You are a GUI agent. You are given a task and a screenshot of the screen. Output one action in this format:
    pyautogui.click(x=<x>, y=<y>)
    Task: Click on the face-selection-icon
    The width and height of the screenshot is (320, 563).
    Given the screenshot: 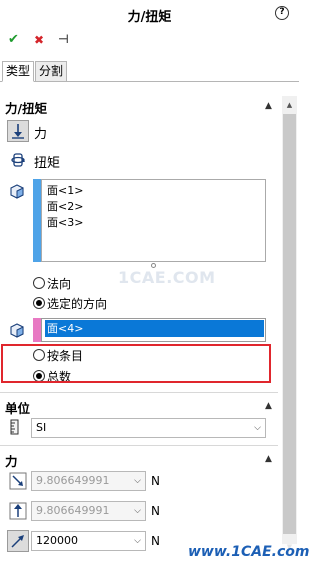 What is the action you would take?
    pyautogui.click(x=17, y=192)
    